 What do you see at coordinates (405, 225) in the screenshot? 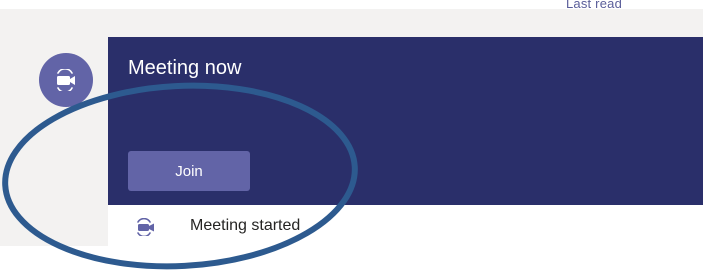
I see `meeting-status-row: Meeting started` at bounding box center [405, 225].